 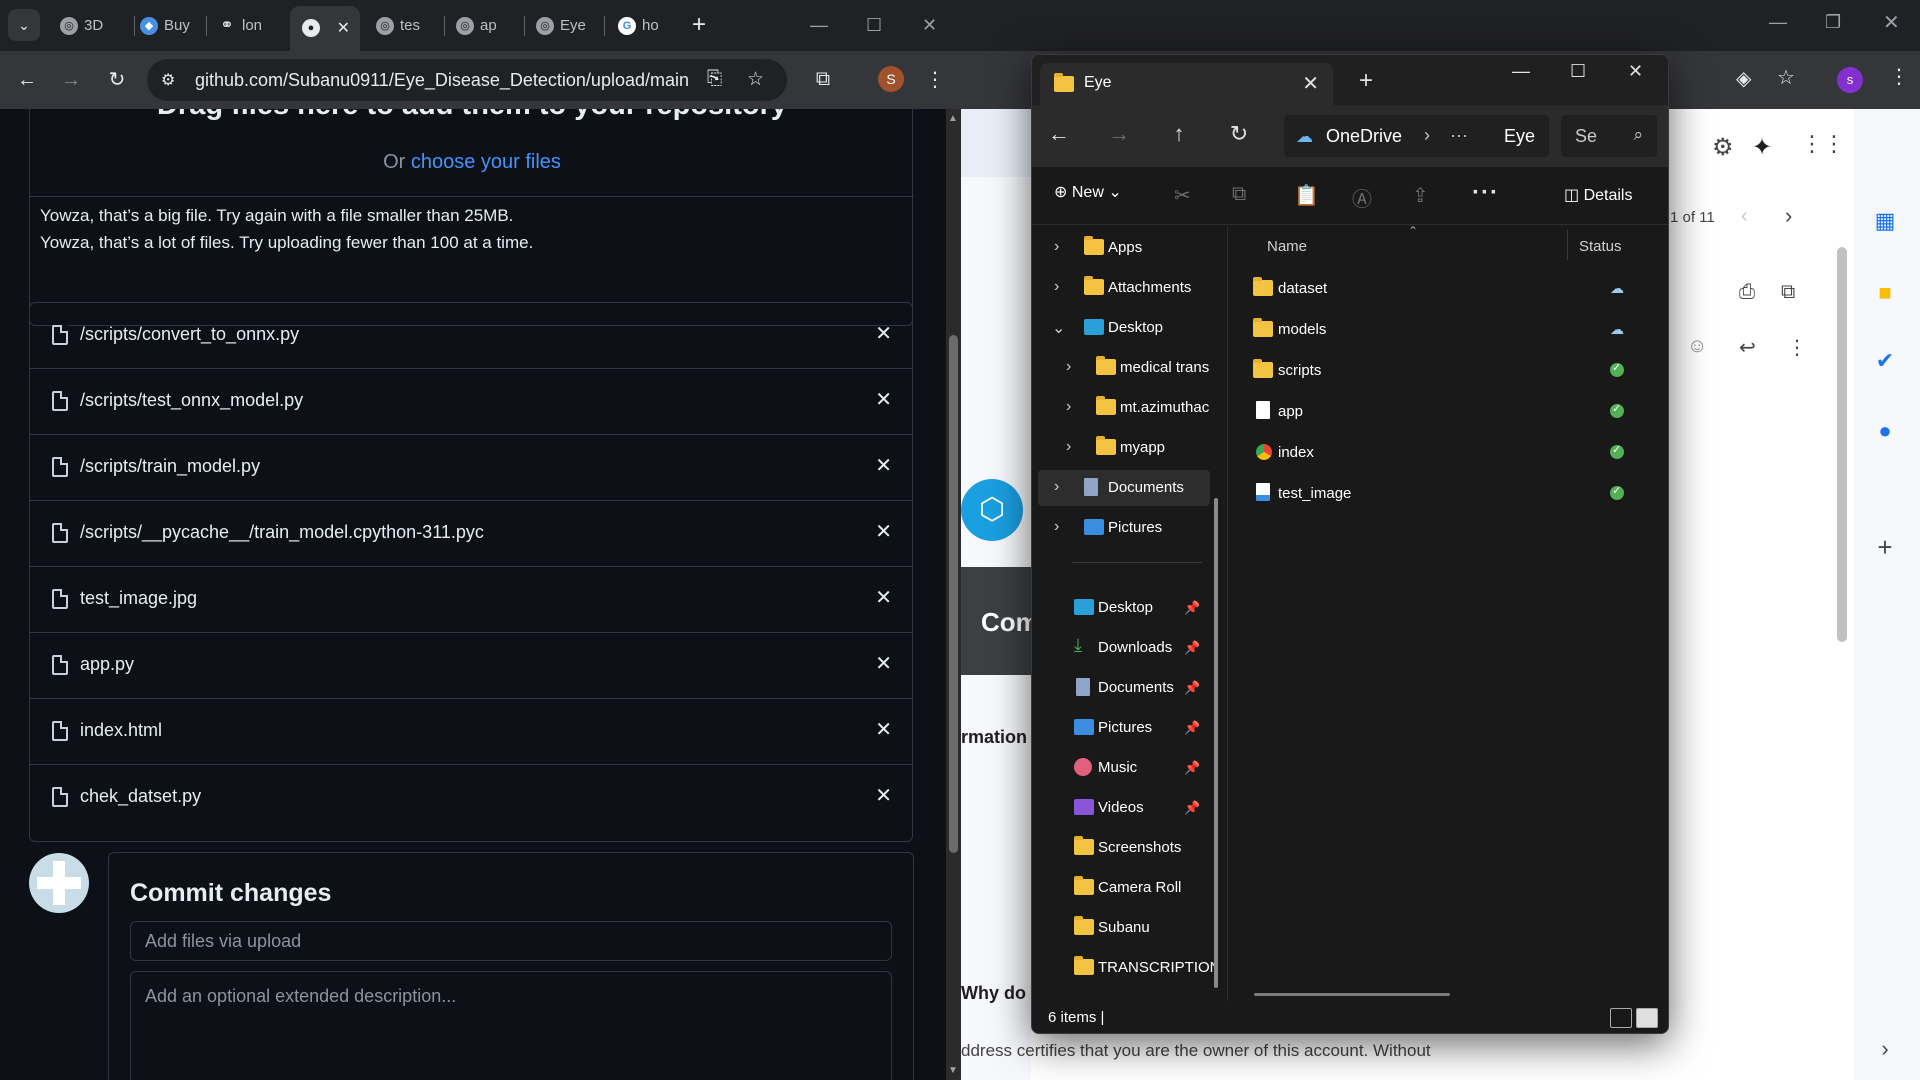 I want to click on paste-icon: 📋, so click(x=1306, y=195).